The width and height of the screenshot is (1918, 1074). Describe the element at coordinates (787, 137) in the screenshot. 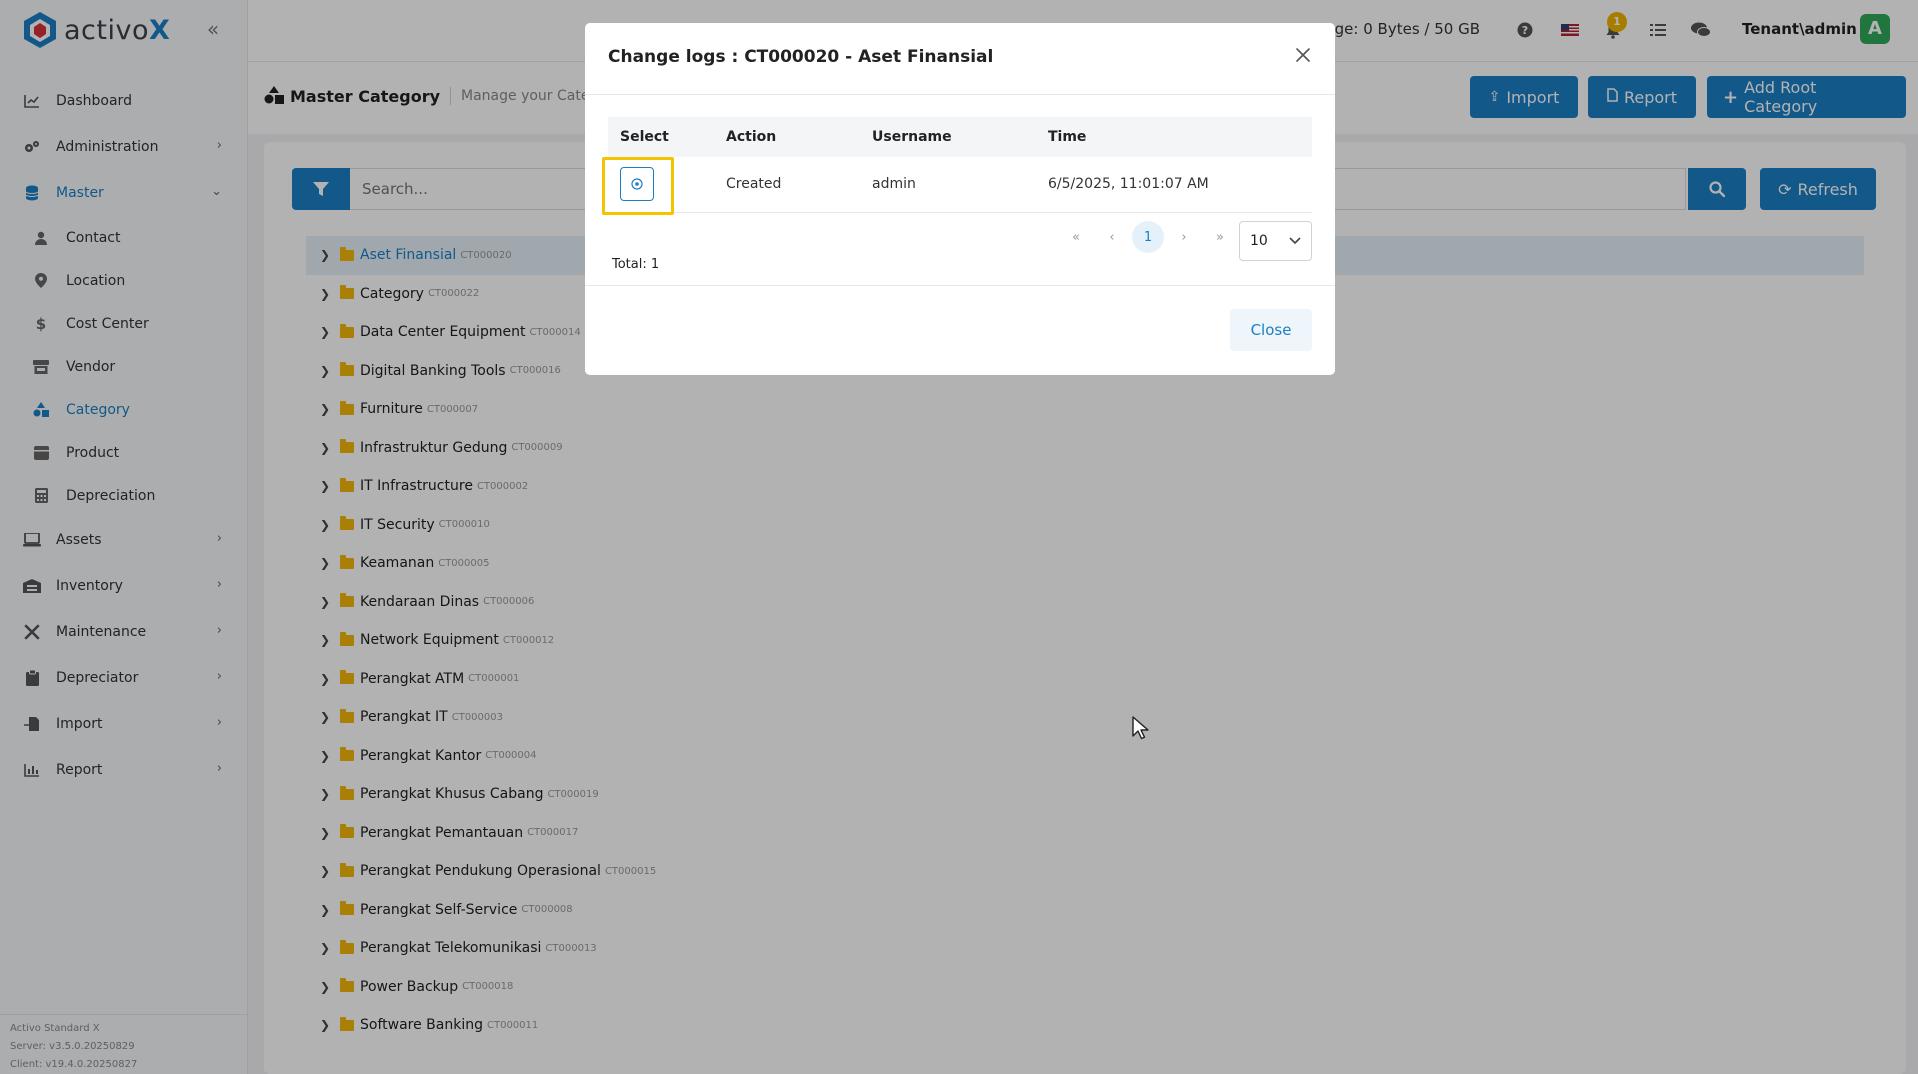

I see `column-header-action: Action` at that location.